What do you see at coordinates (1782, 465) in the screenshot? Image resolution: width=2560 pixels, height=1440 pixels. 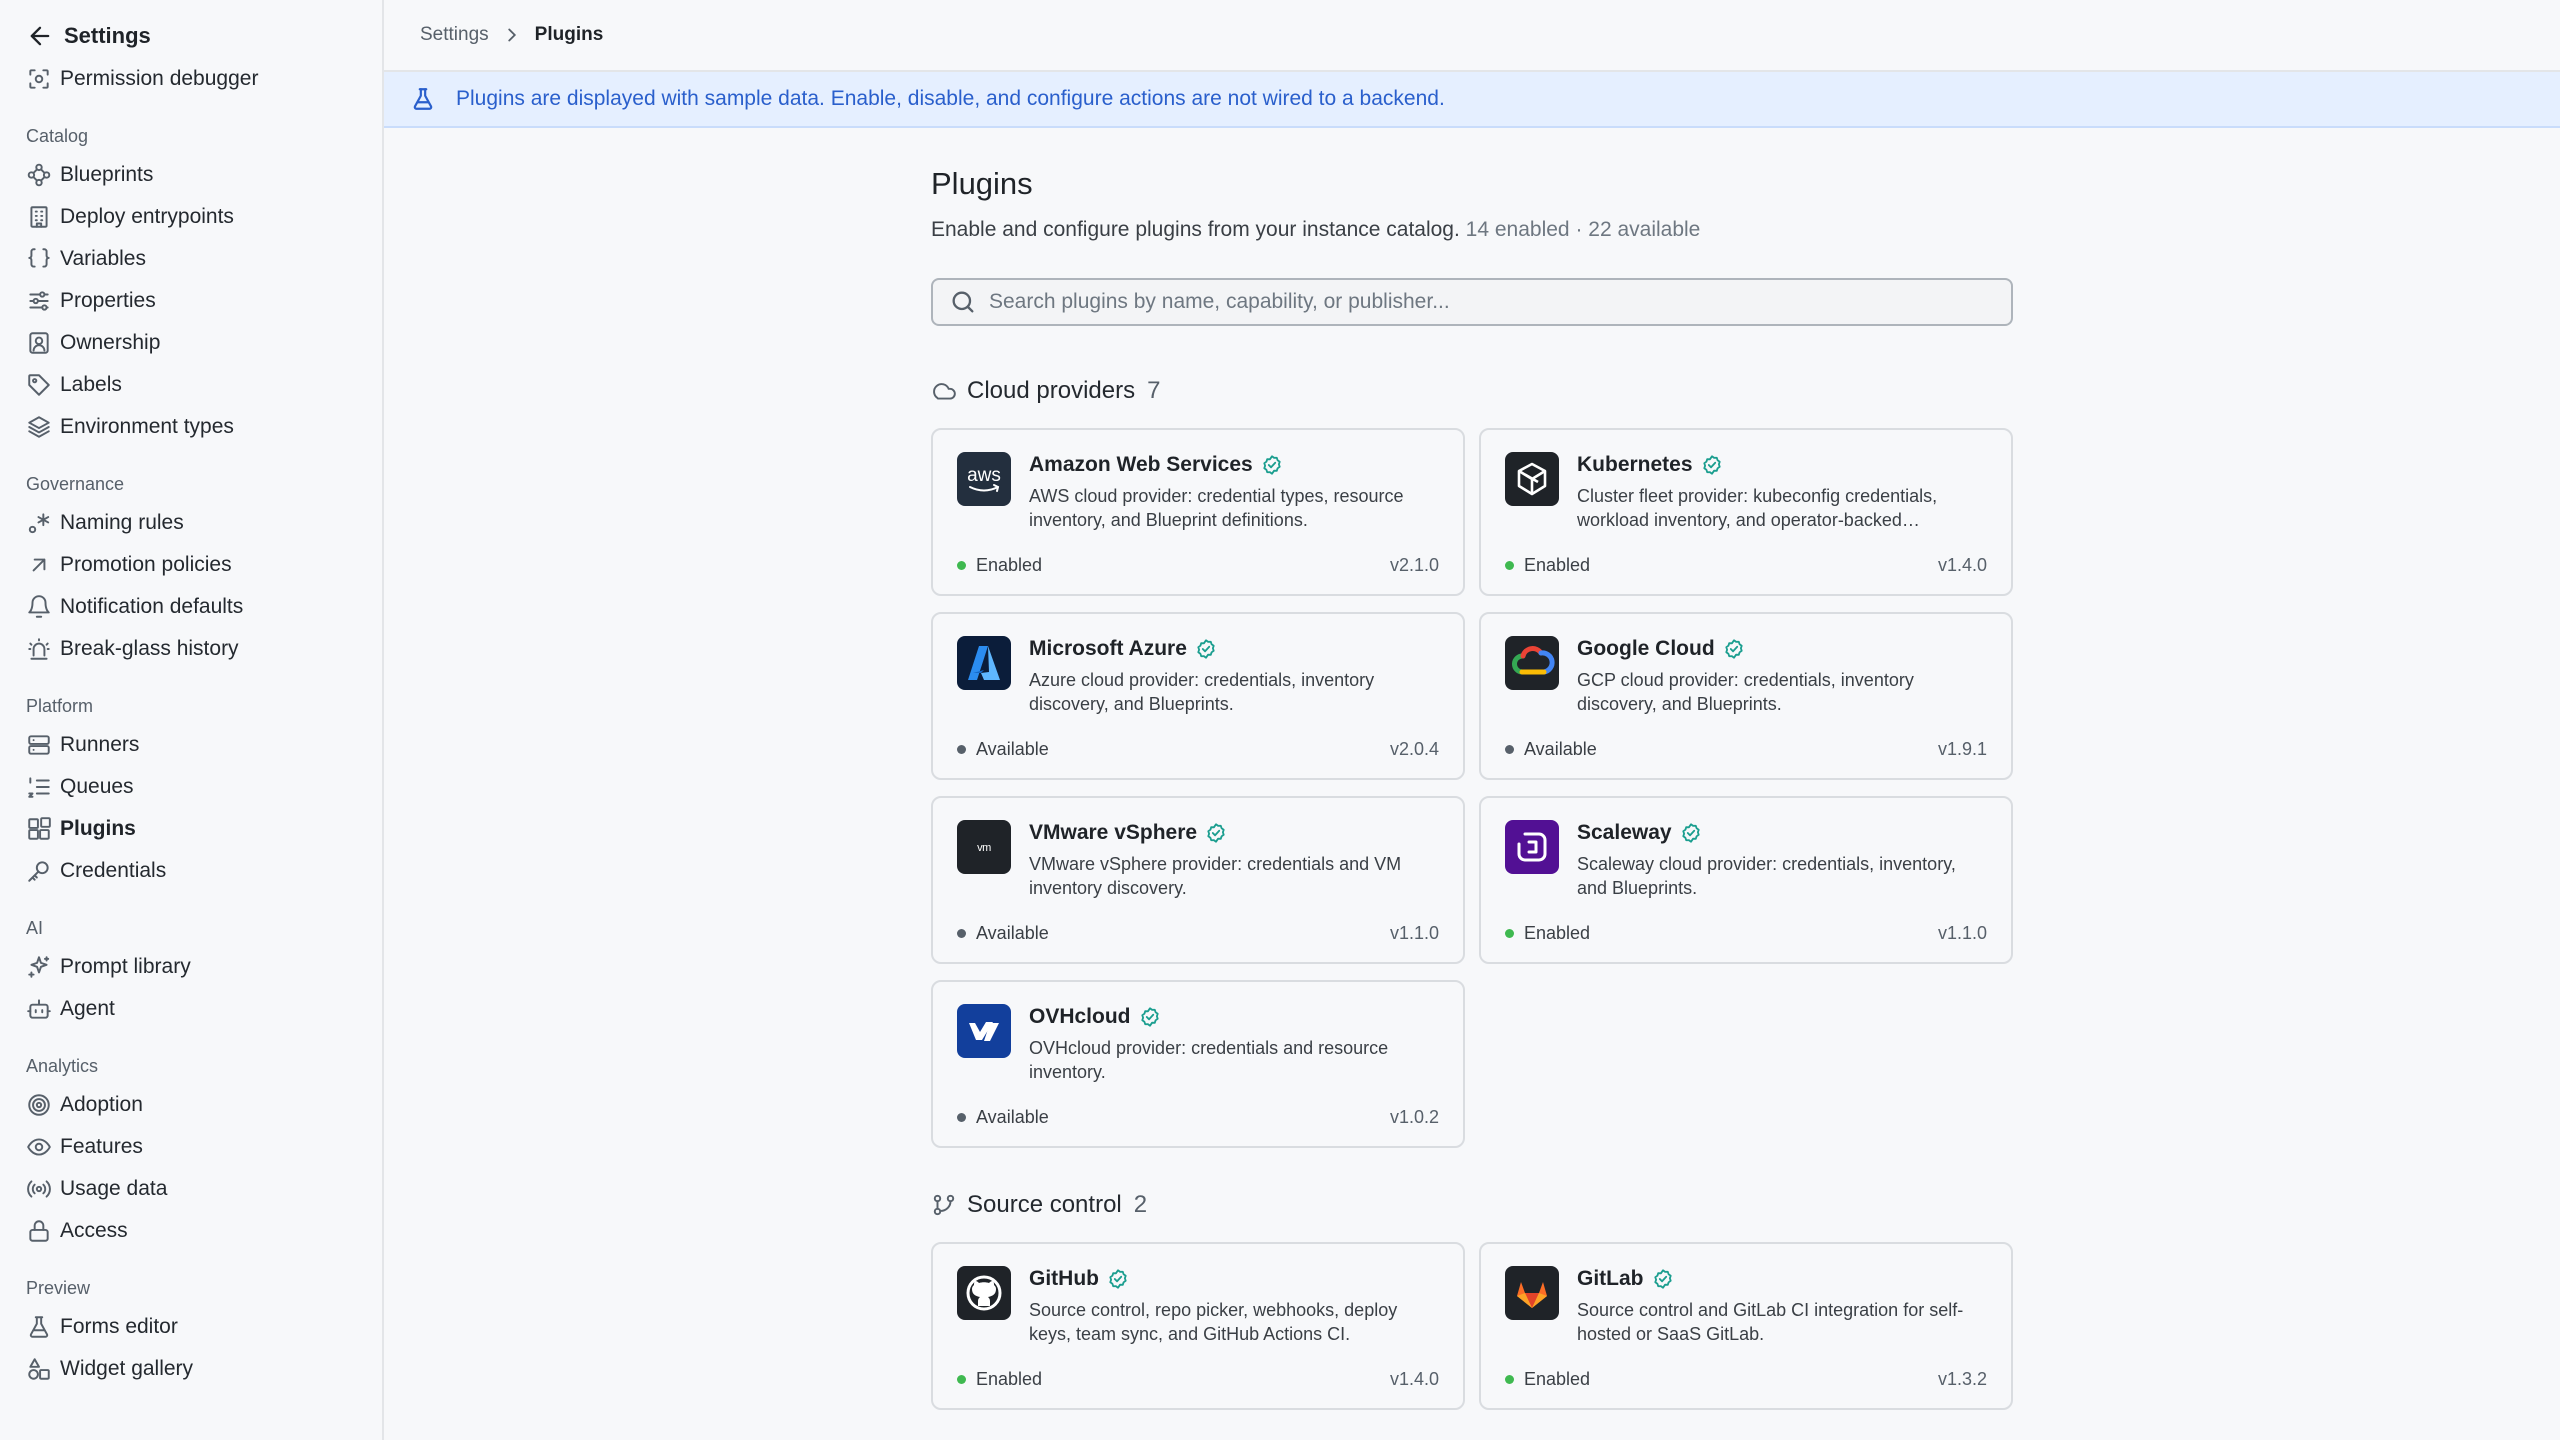 I see `plugin-name-row: Kubernetes` at bounding box center [1782, 465].